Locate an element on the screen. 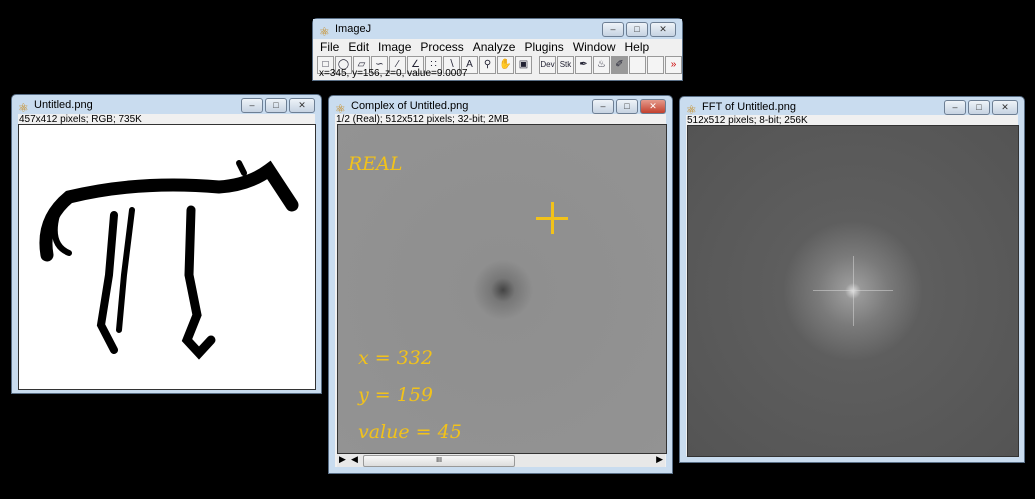 This screenshot has height=499, width=1035. window-title: Complex of Untitled.png is located at coordinates (410, 106).